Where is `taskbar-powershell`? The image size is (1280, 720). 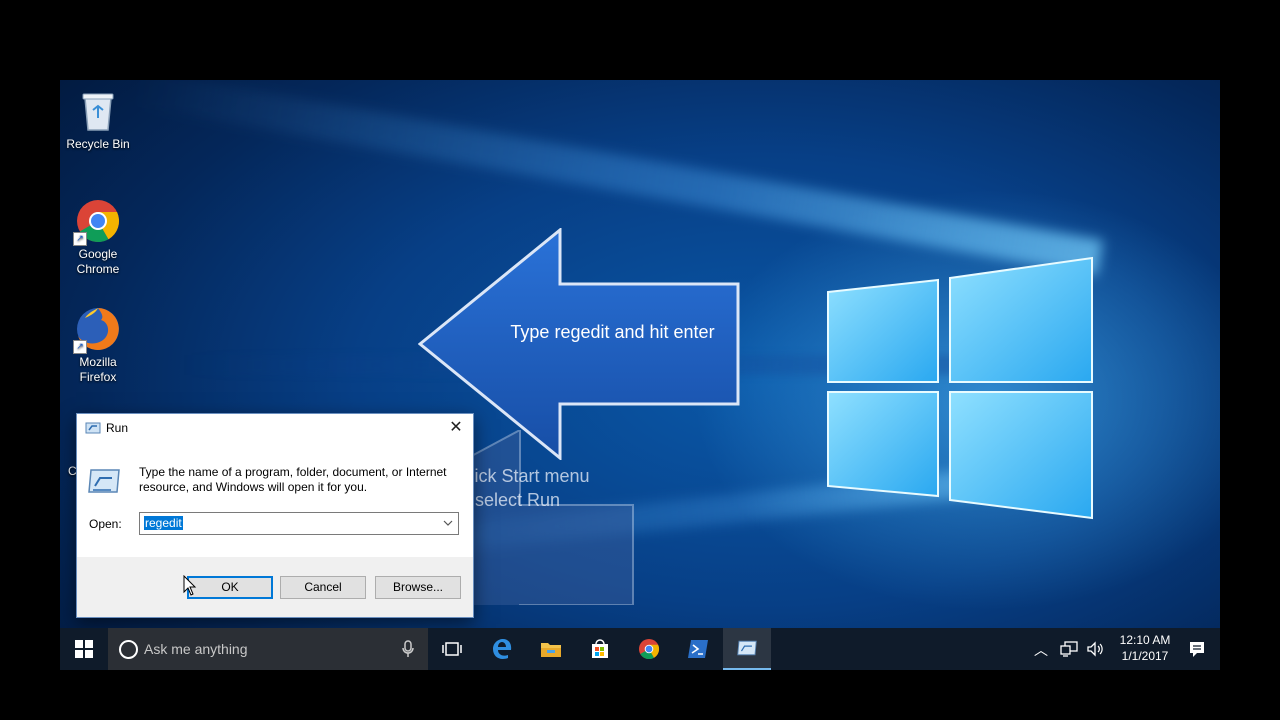
taskbar-powershell is located at coordinates (698, 649).